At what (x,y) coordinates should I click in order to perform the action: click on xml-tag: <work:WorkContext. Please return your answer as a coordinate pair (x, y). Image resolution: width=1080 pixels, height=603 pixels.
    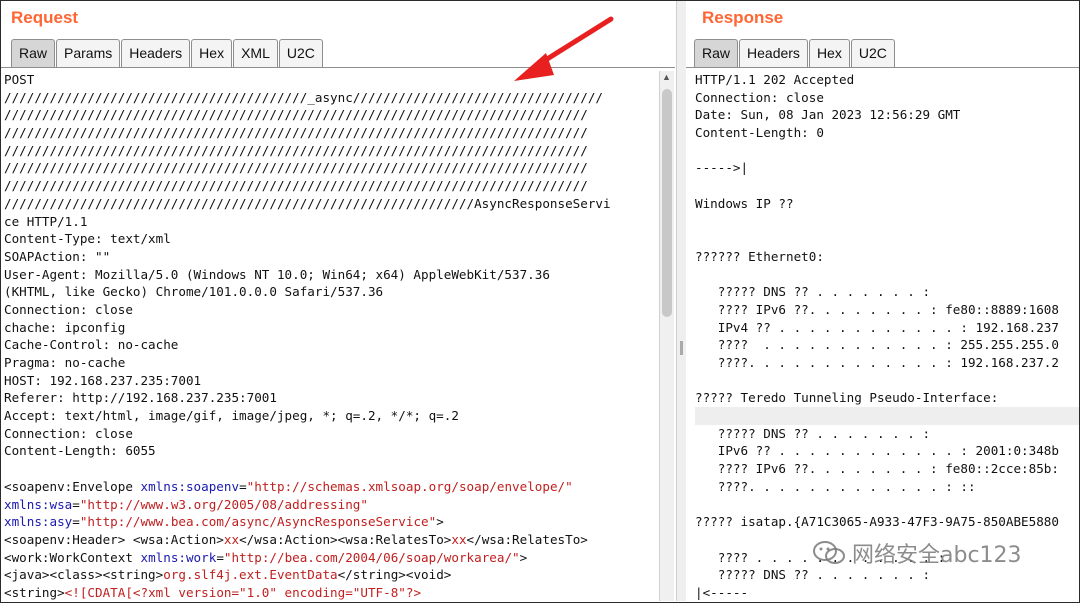
    Looking at the image, I should click on (72, 557).